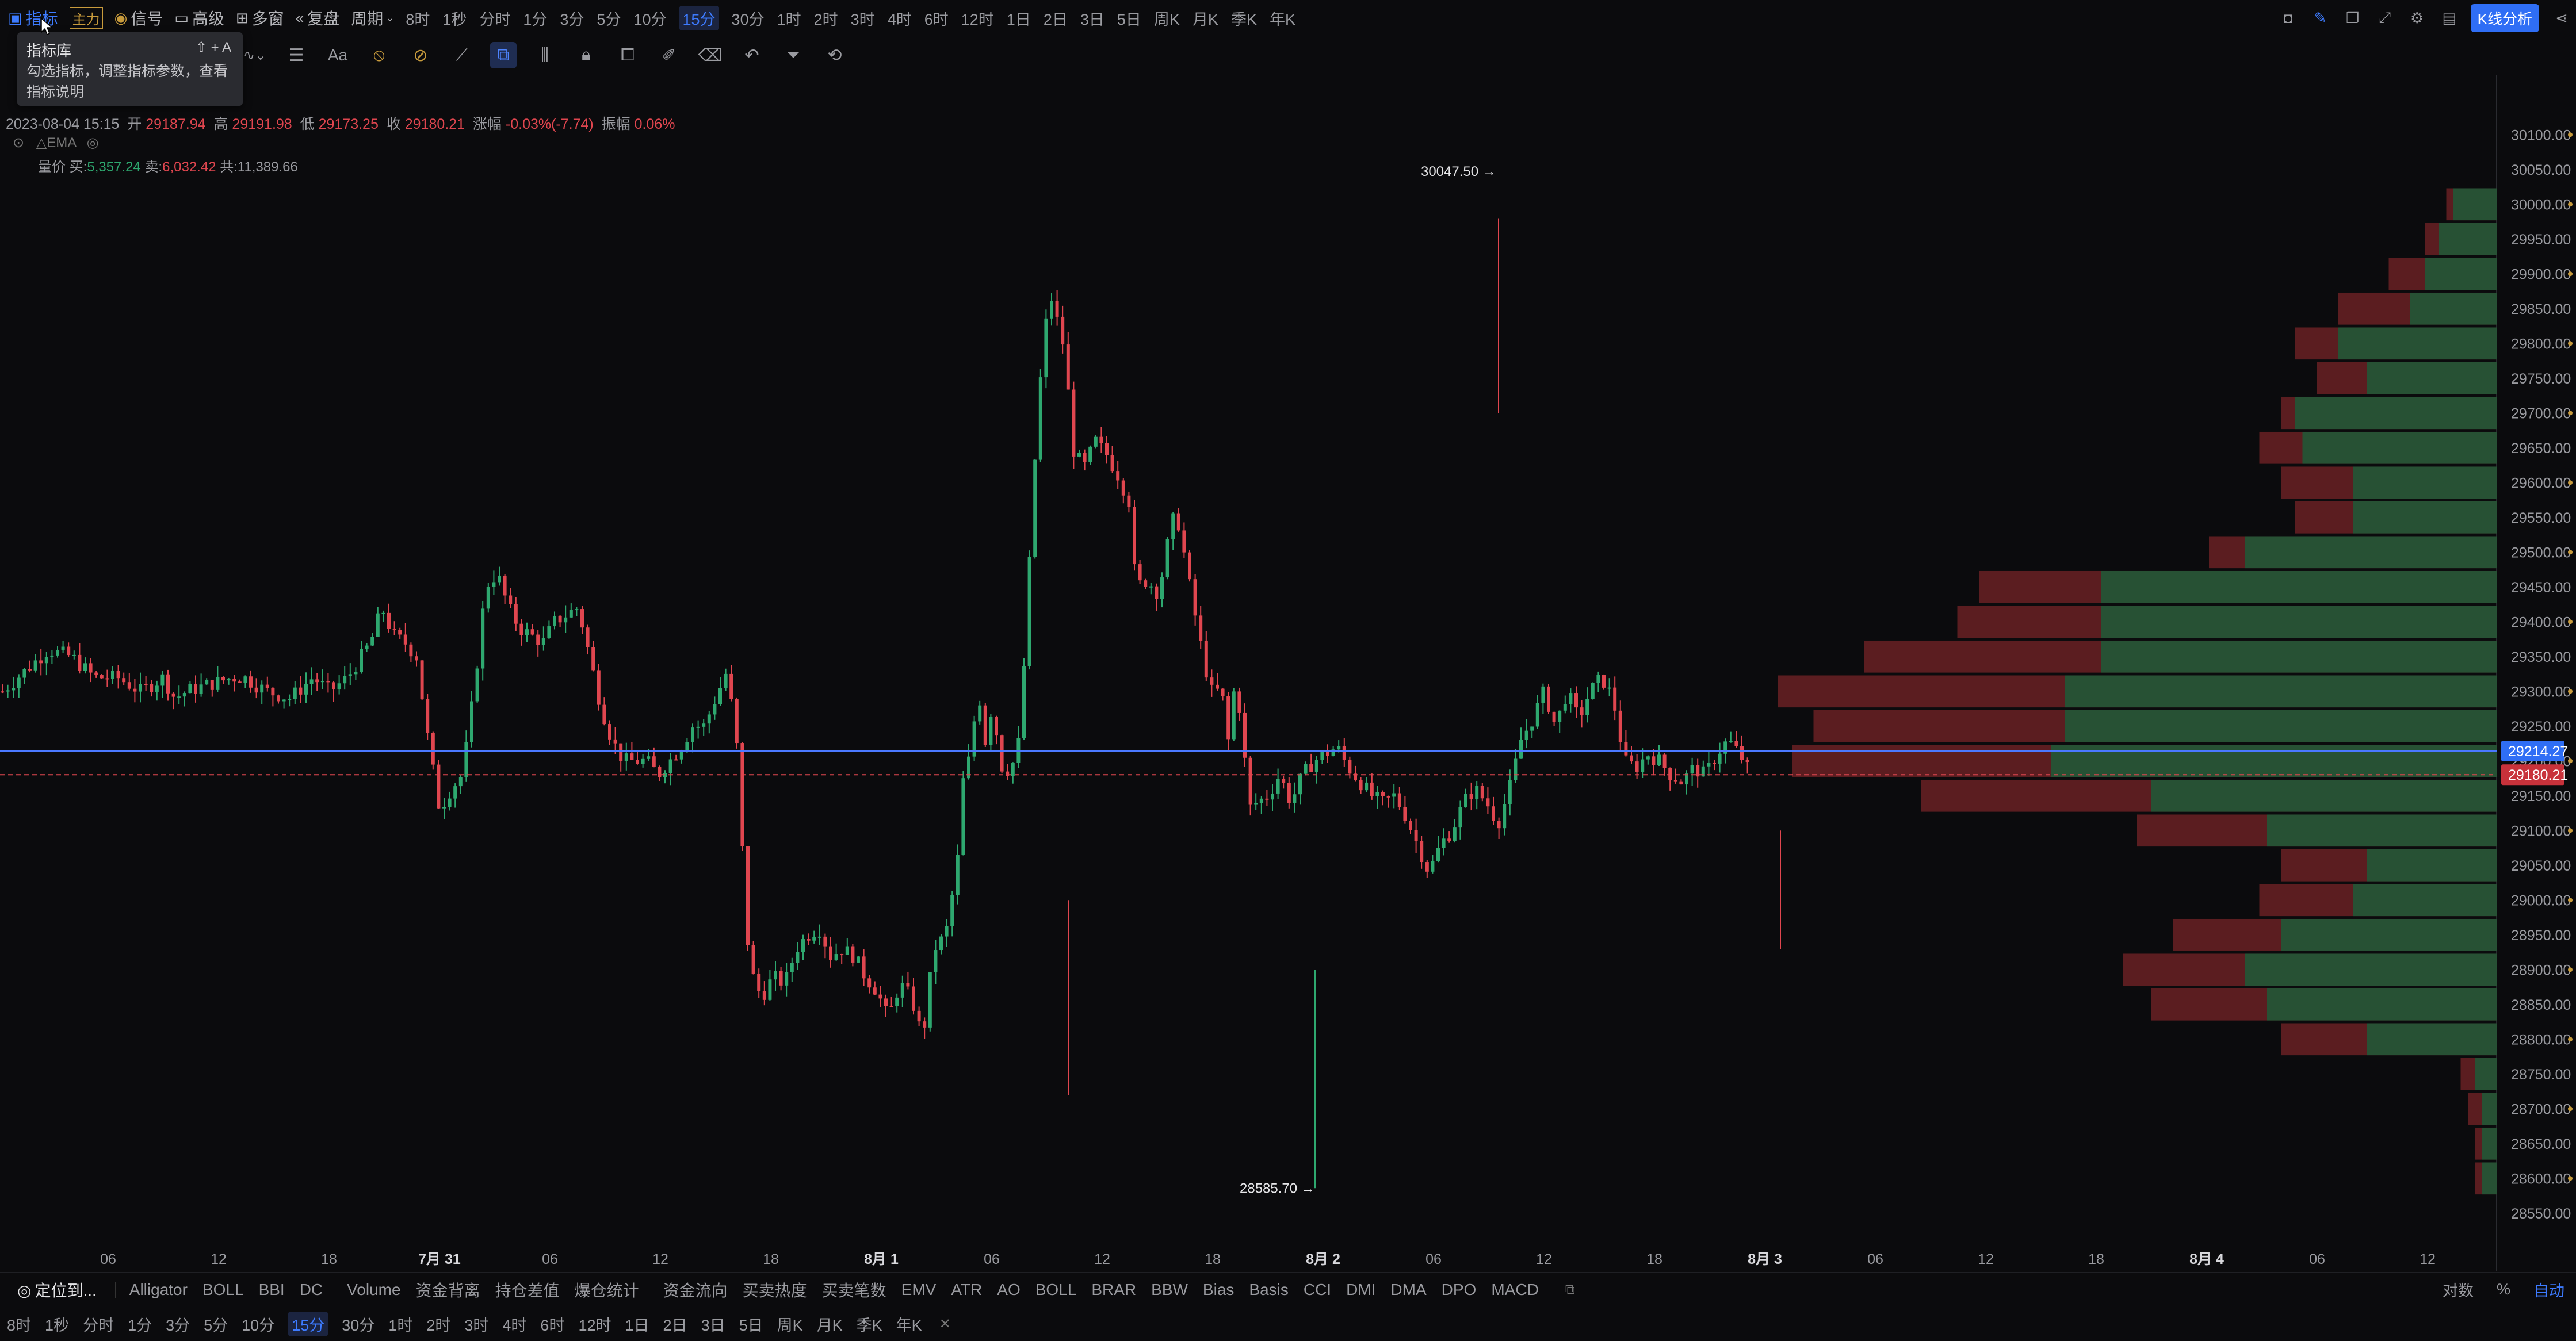 The image size is (2576, 1341). What do you see at coordinates (476, 1324) in the screenshot?
I see `bottom-period-item-11: 3时` at bounding box center [476, 1324].